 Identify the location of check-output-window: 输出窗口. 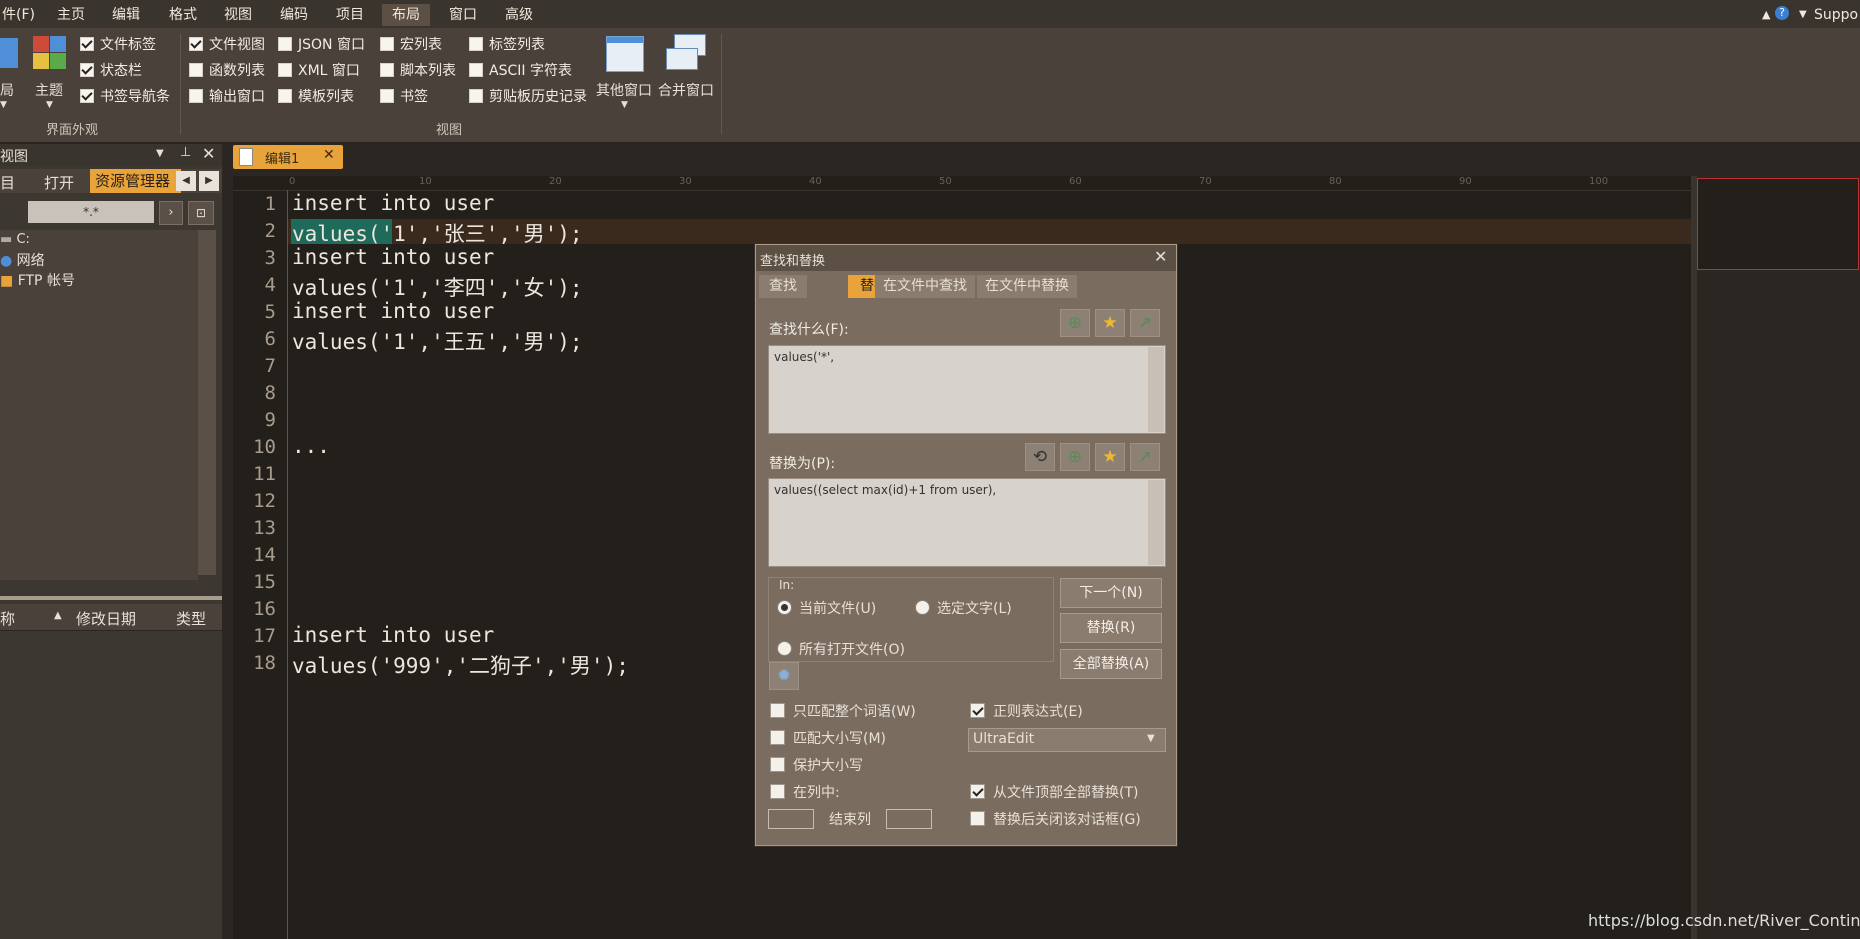
(227, 97).